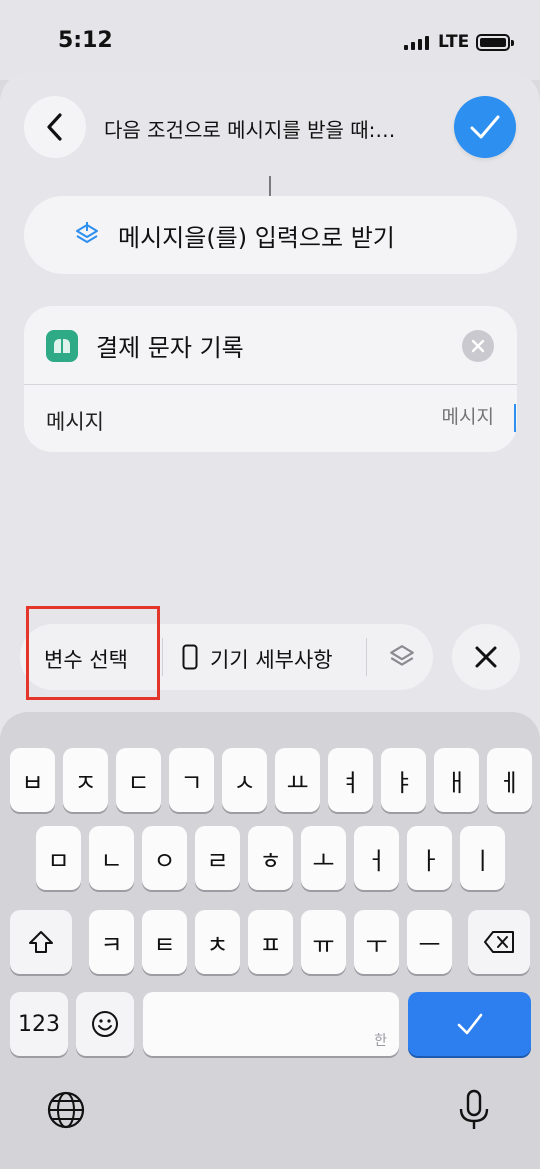 This screenshot has width=540, height=1169. I want to click on app-icon, so click(62, 346).